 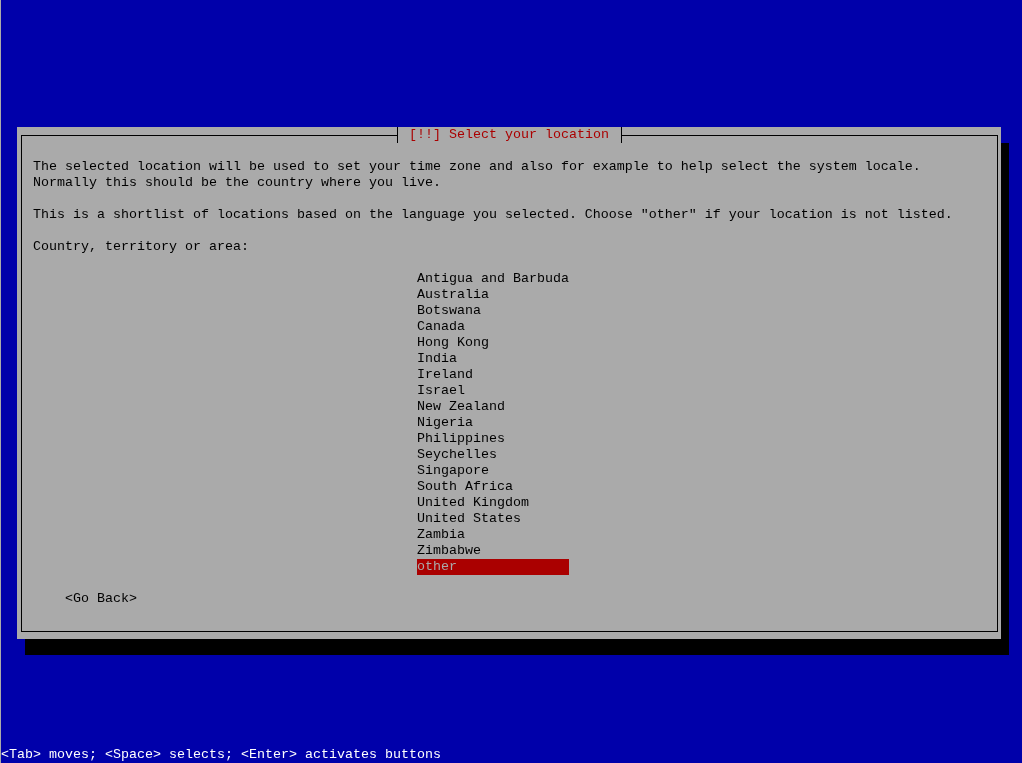 What do you see at coordinates (477, 175) in the screenshot?
I see `description-text: The selected location will be used to set your time zone and also for example to help select the system locale. Normally this should be the country where you live.` at bounding box center [477, 175].